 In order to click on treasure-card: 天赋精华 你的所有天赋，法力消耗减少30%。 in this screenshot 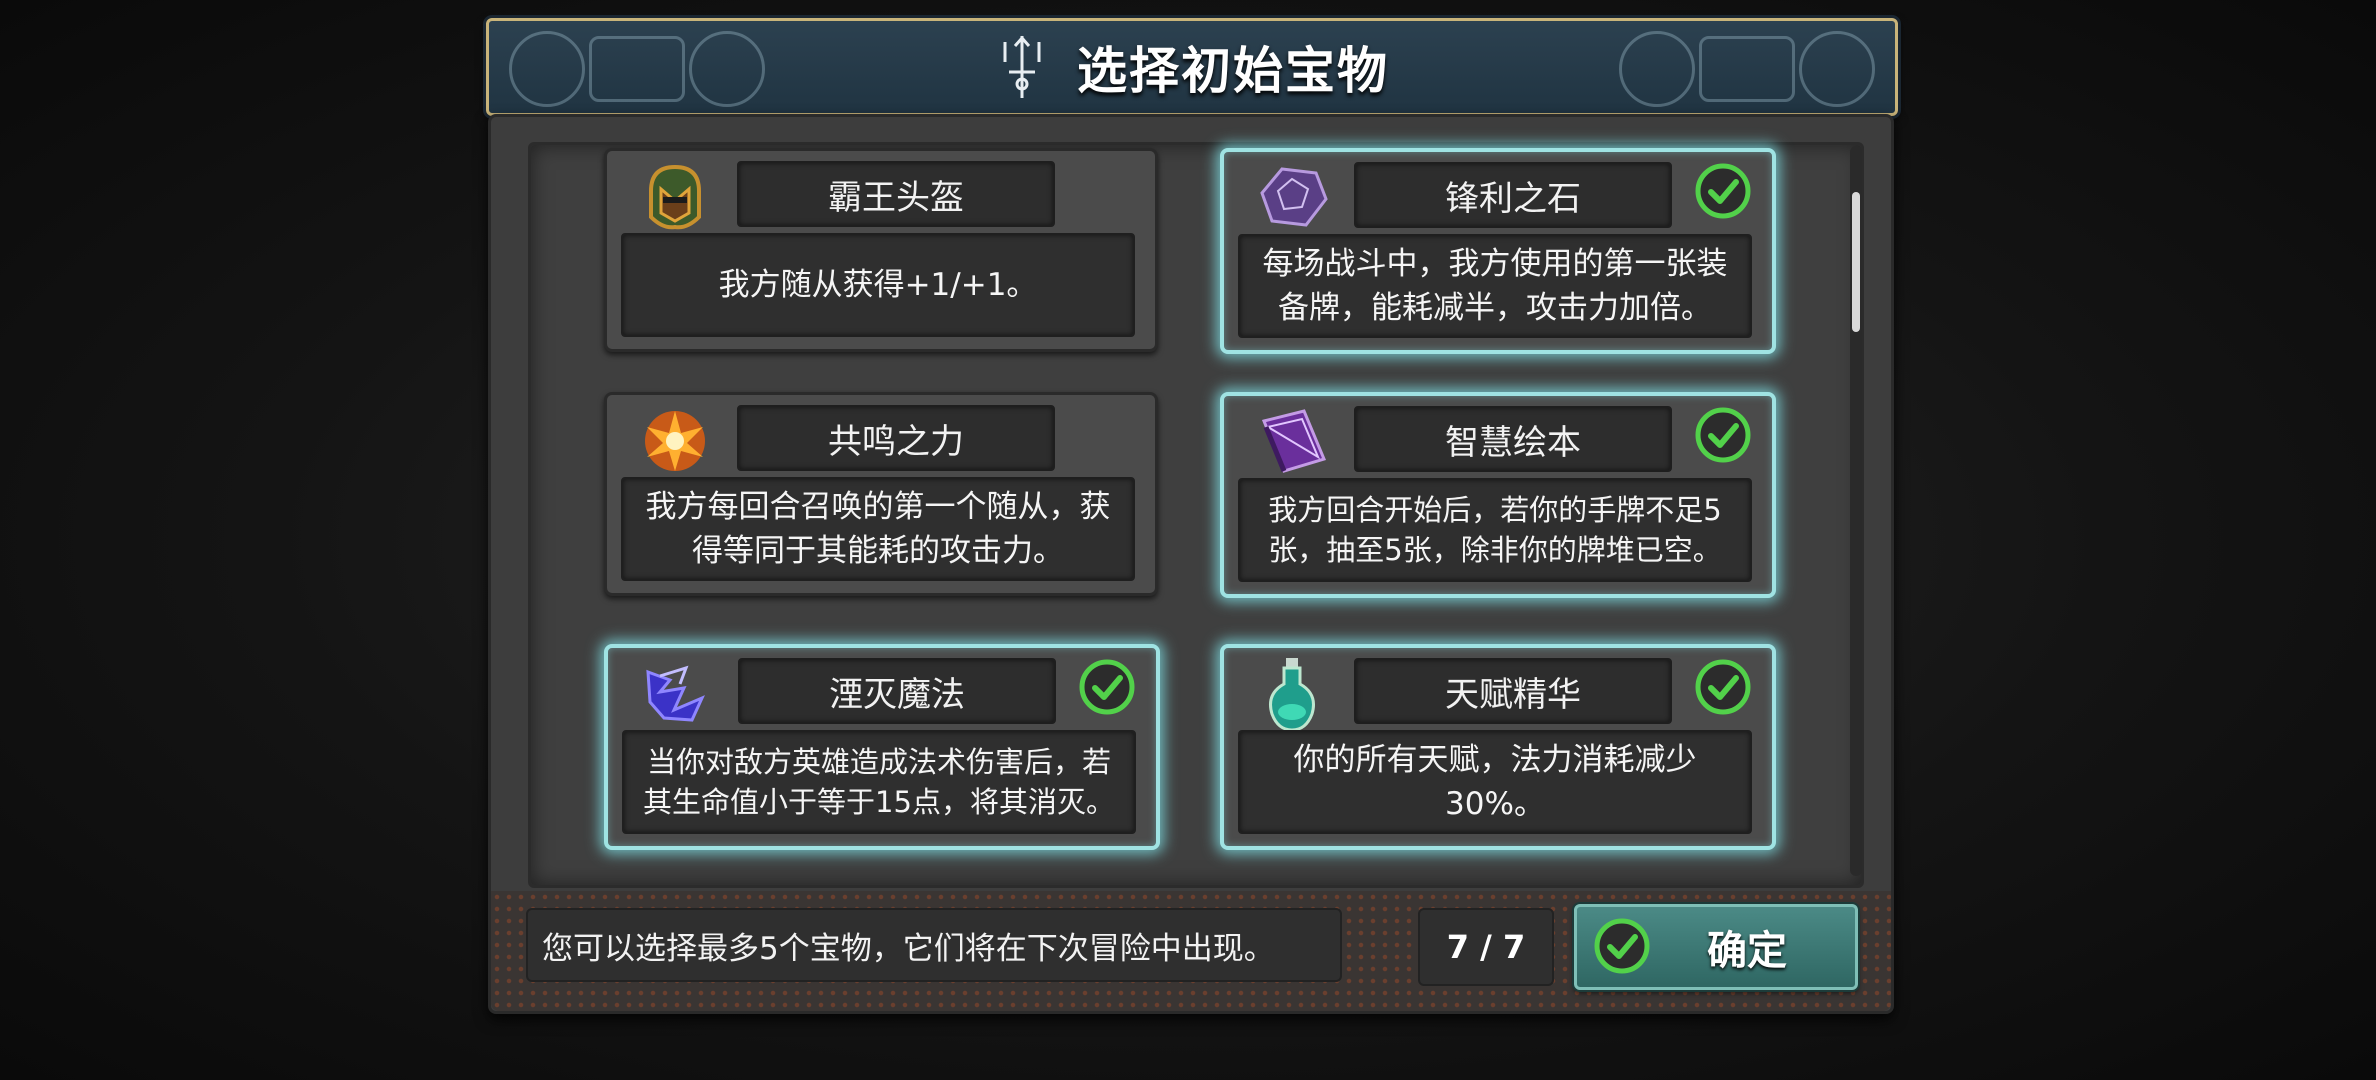, I will do `click(1498, 747)`.